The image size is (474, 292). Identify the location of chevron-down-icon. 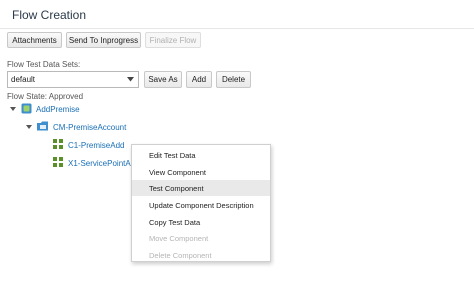
(130, 79).